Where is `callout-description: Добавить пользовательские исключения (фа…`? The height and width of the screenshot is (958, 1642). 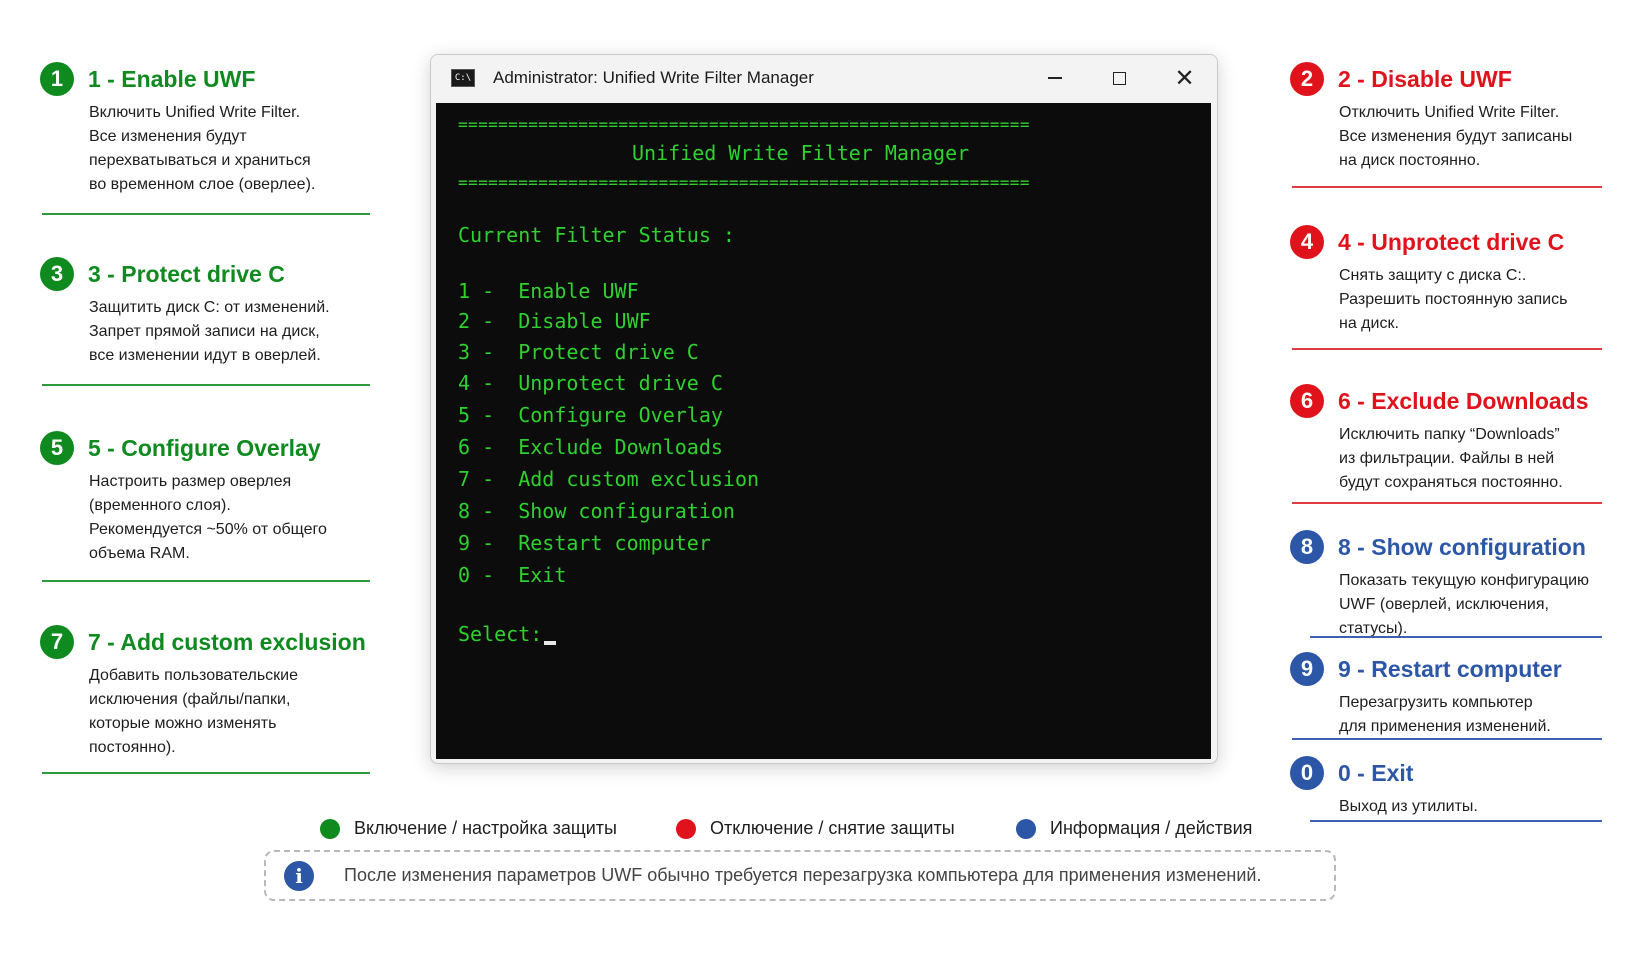 callout-description: Добавить пользовательские исключения (фа… is located at coordinates (193, 711).